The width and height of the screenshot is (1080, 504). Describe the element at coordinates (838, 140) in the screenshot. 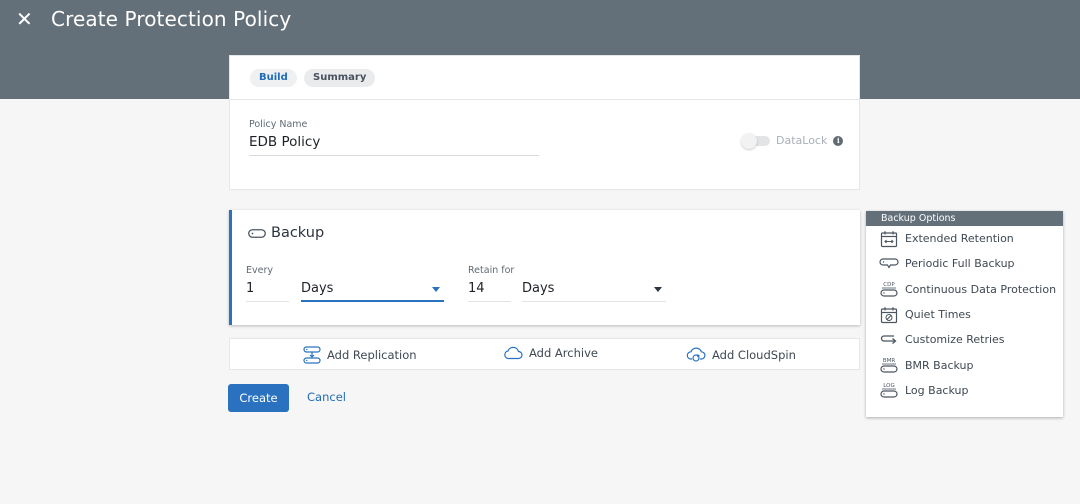

I see `info-icon: i` at that location.